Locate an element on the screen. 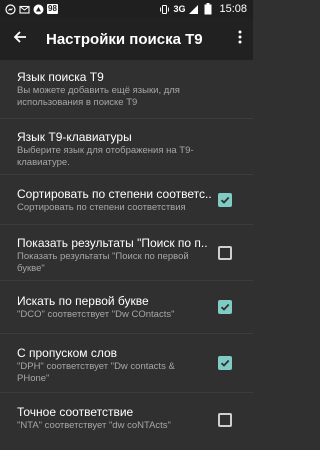 The image size is (320, 450). setting-title: Язык T9-клавиатуры is located at coordinates (74, 137).